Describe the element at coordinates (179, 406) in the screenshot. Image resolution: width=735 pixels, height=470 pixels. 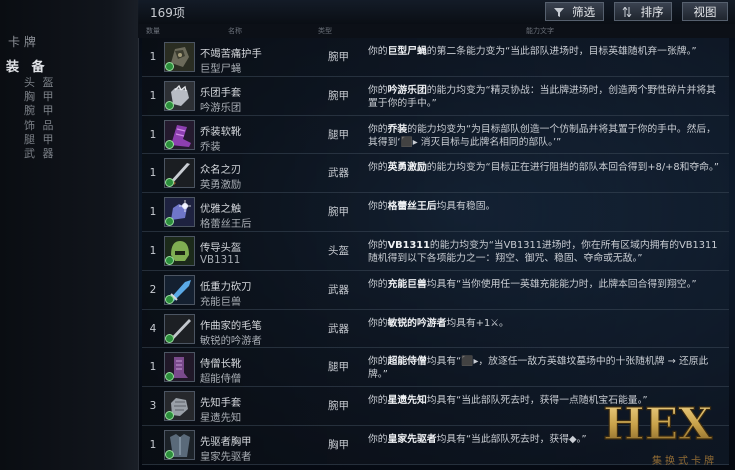
I see `armored-glove-icon` at that location.